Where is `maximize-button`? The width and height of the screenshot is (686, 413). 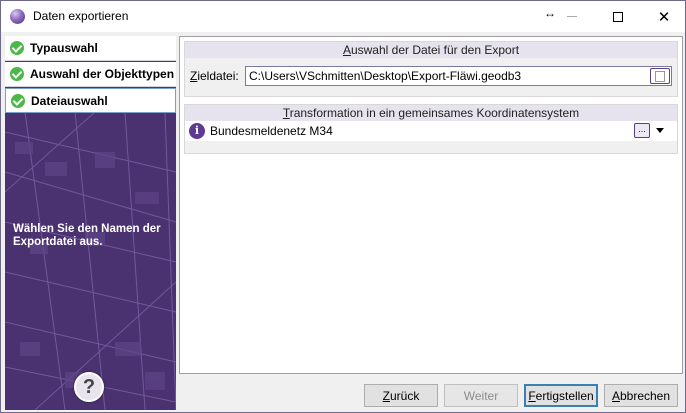
maximize-button is located at coordinates (618, 16).